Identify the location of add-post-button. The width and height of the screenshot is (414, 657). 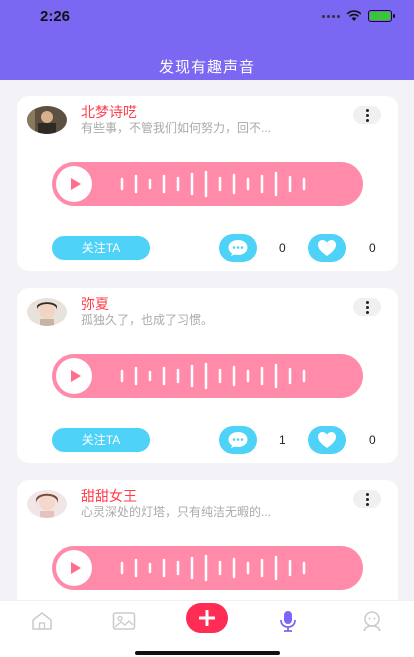
(207, 618).